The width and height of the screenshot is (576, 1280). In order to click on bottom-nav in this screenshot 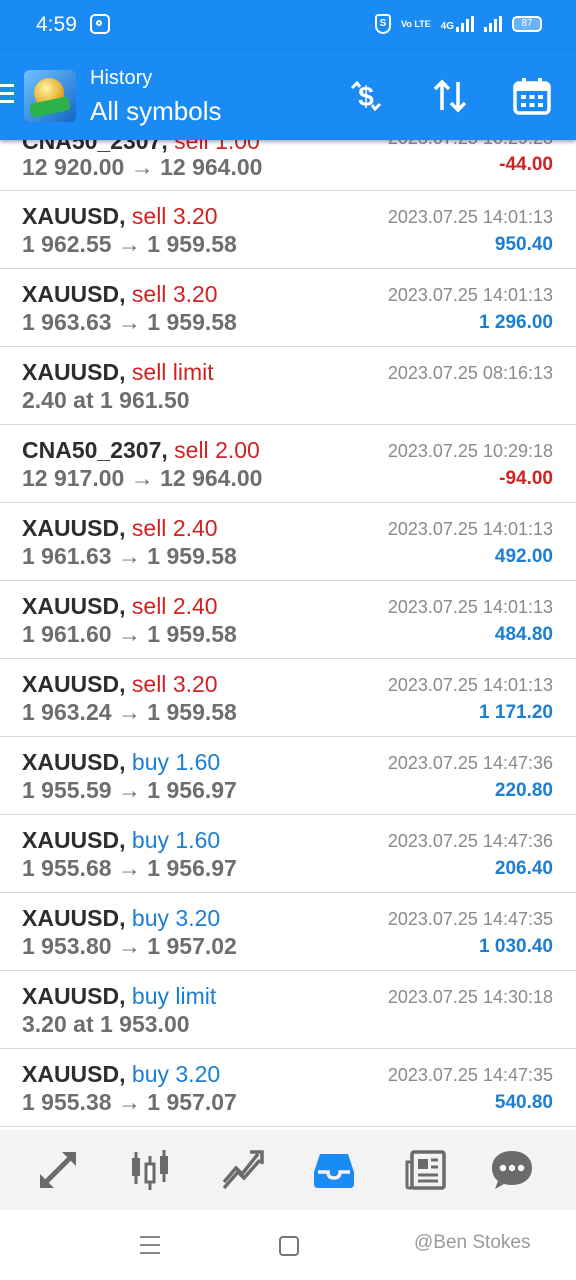, I will do `click(288, 1170)`.